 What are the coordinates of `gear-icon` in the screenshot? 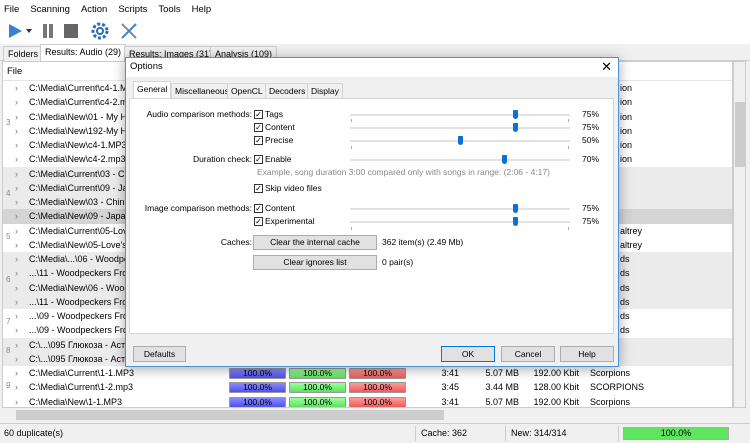 It's located at (100, 31).